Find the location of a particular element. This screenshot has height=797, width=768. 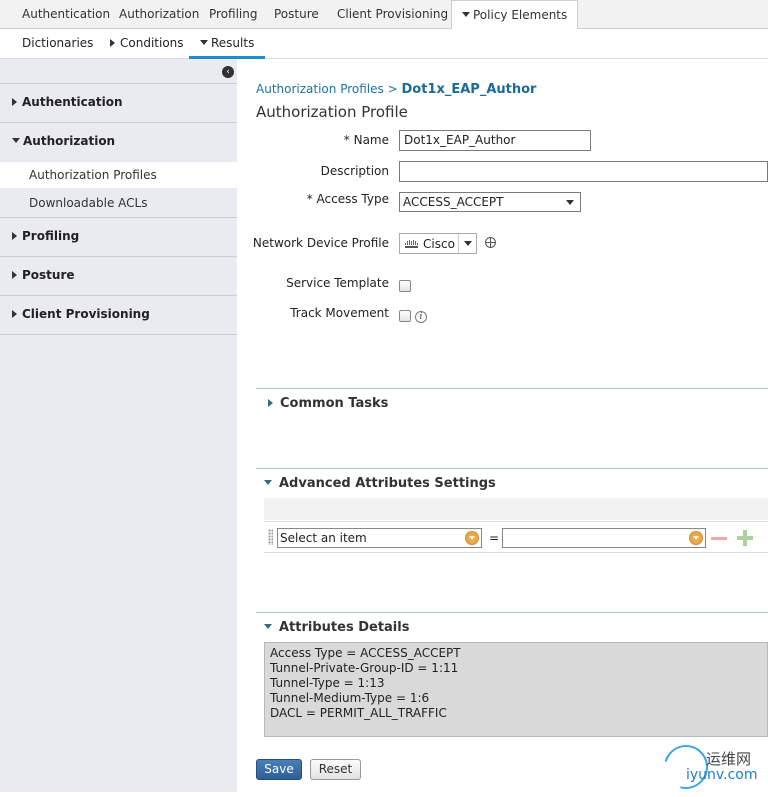

sub-tab-bar: Dictionaries Conditions Results is located at coordinates (384, 44).